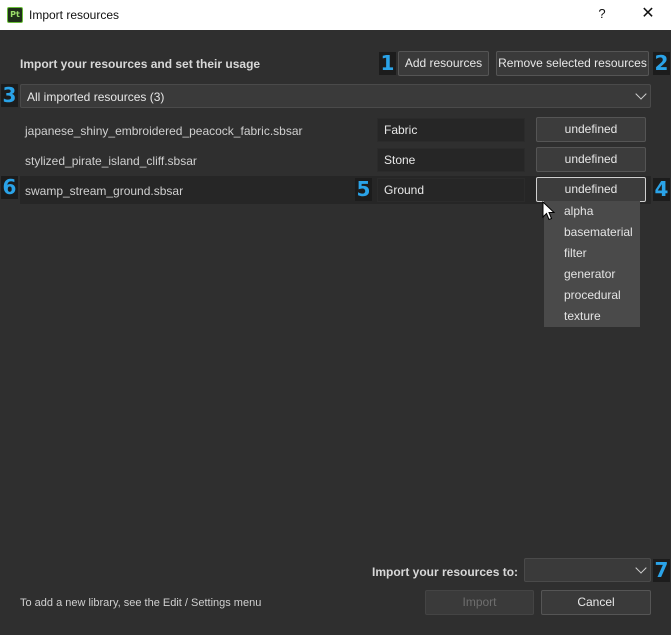  Describe the element at coordinates (335, 15) in the screenshot. I see `title-bar: Pt Import resources ? ✕` at that location.